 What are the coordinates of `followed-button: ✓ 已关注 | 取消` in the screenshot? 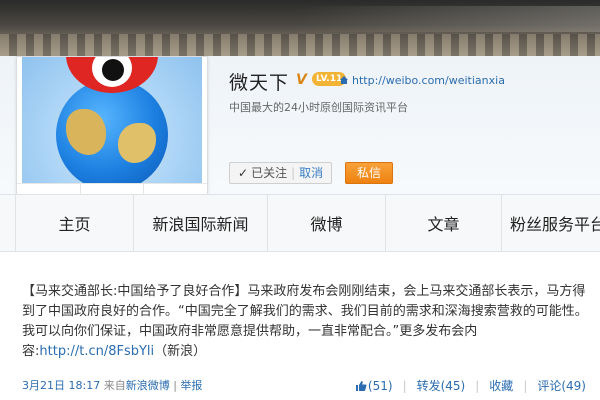 It's located at (281, 173).